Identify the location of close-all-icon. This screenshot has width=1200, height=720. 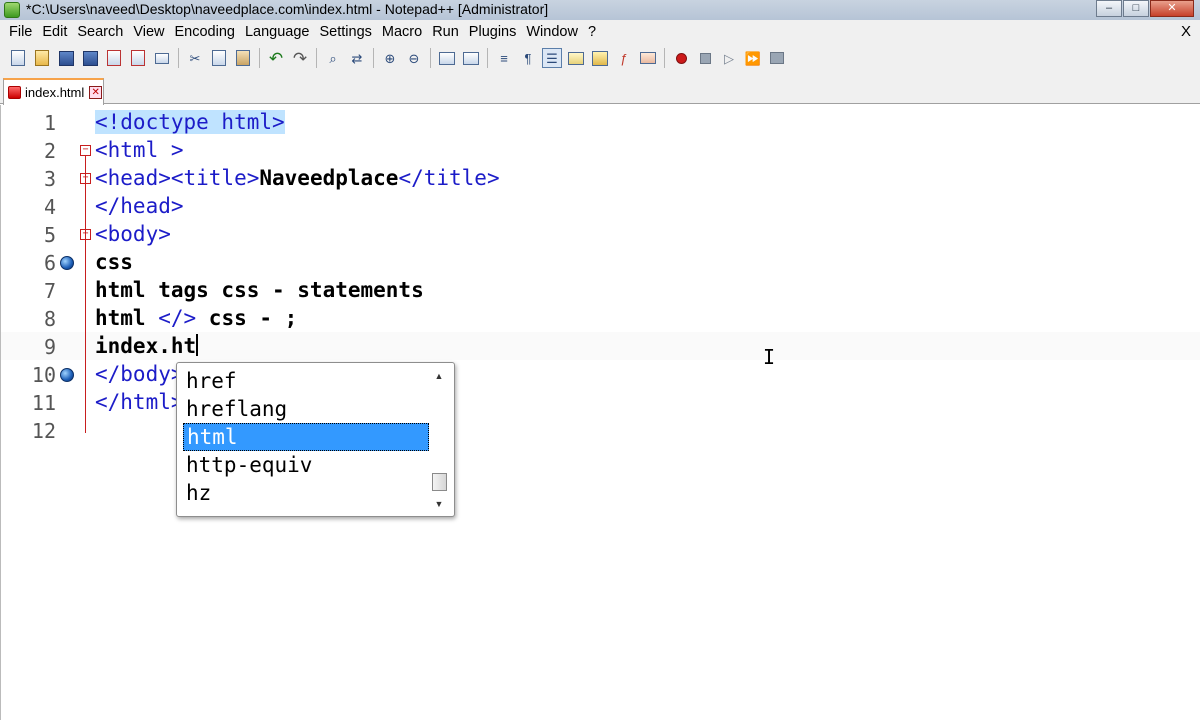
(138, 58).